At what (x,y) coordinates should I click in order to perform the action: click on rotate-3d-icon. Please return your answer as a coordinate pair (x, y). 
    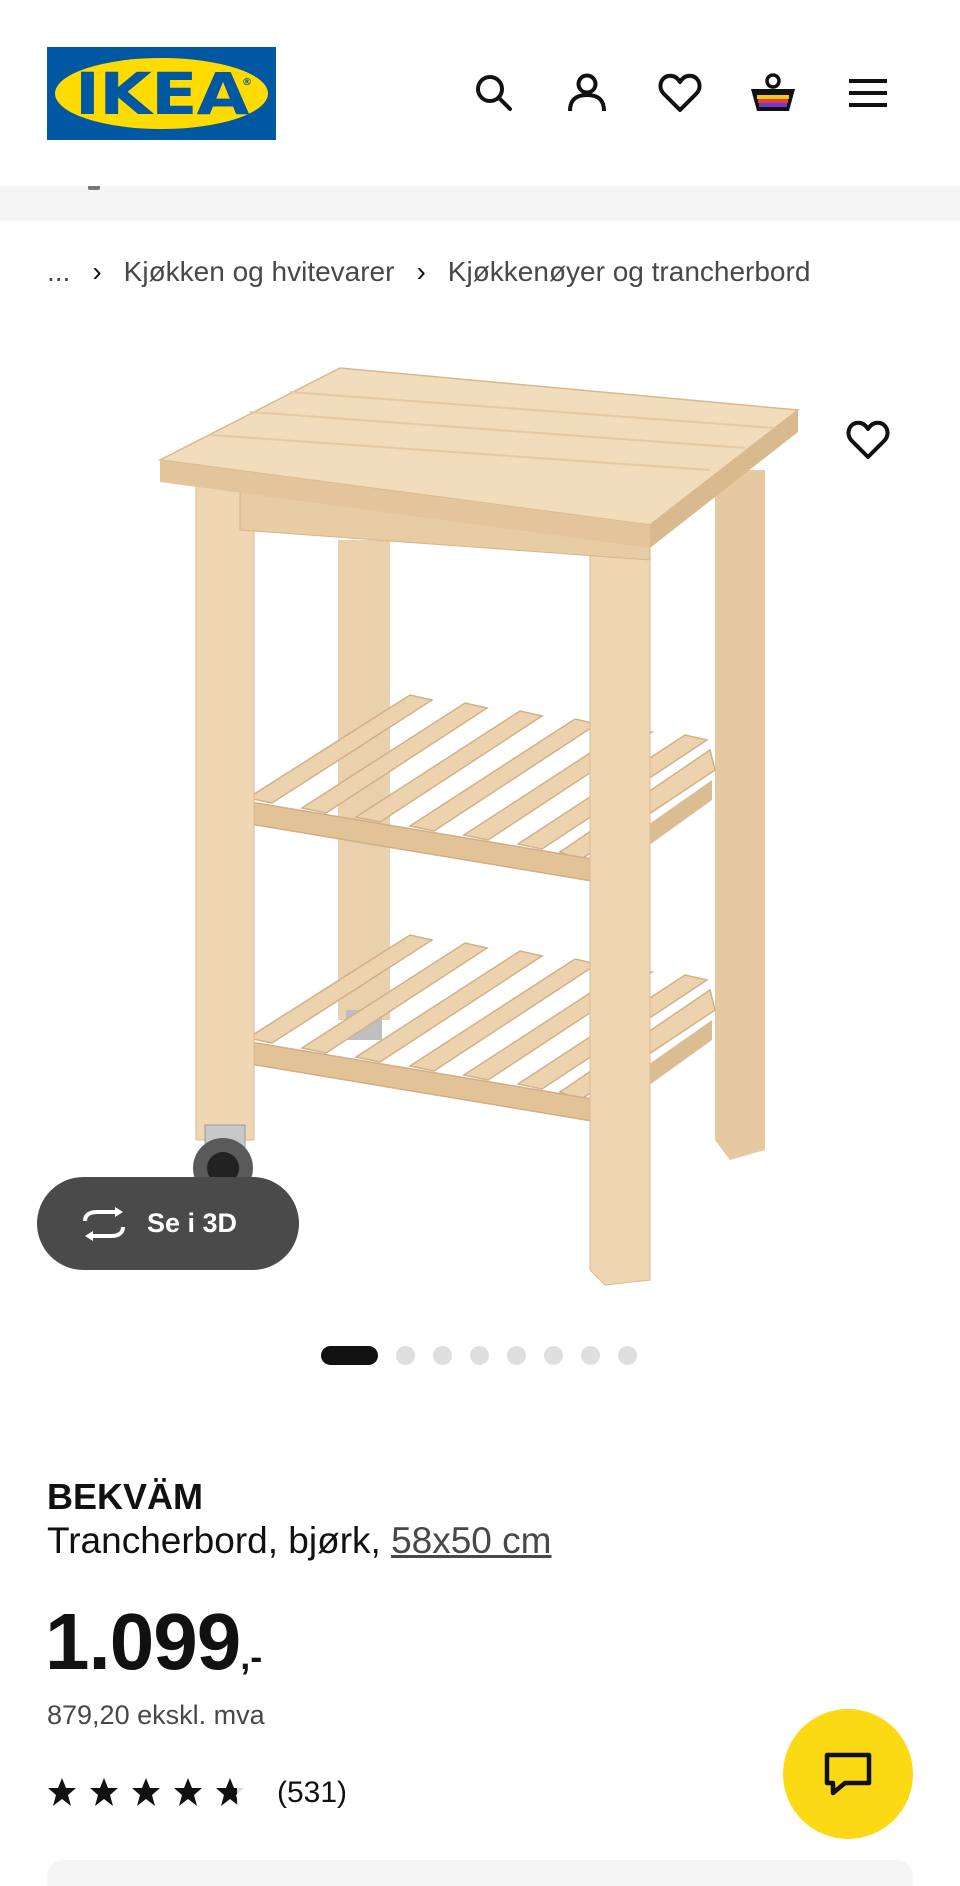
    Looking at the image, I should click on (104, 1223).